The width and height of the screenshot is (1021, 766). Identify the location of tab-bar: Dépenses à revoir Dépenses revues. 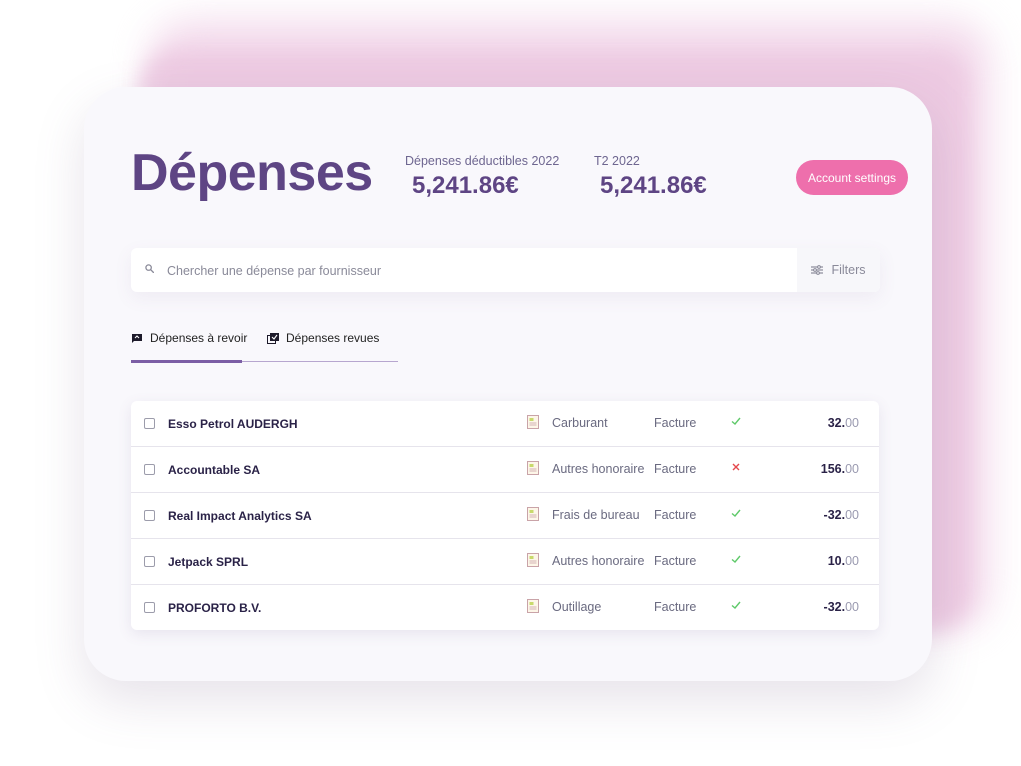
(264, 345).